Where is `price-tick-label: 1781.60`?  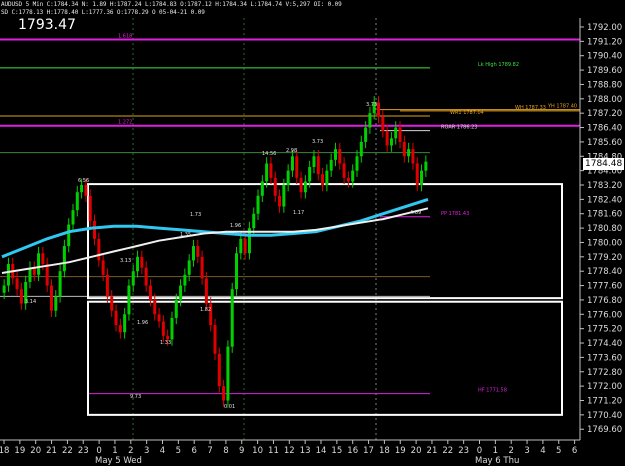
price-tick-label: 1781.60 is located at coordinates (604, 215).